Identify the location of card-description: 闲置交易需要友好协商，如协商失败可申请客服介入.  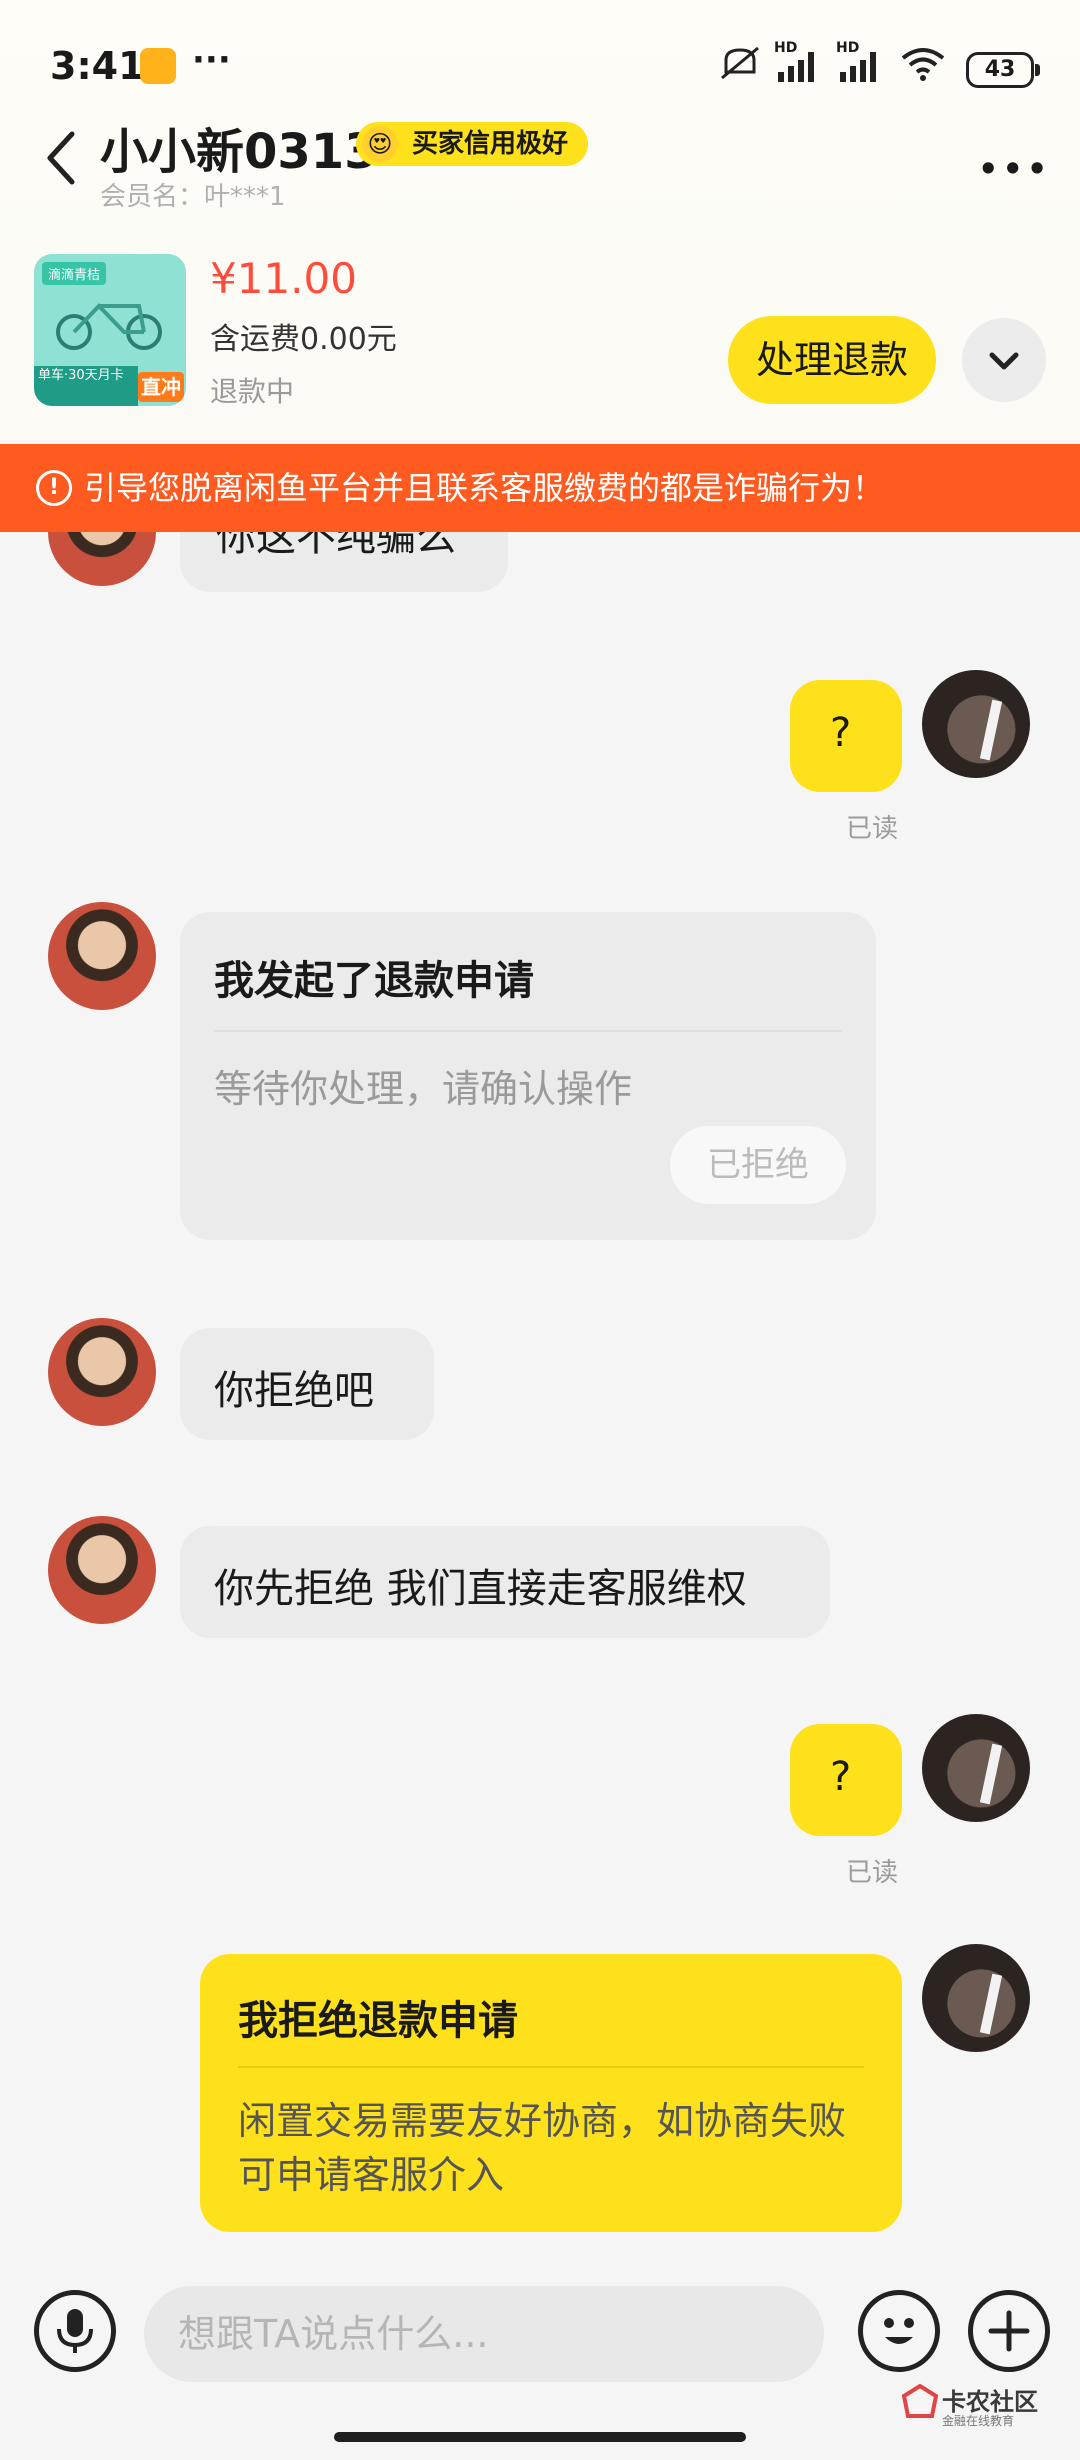
(542, 2148).